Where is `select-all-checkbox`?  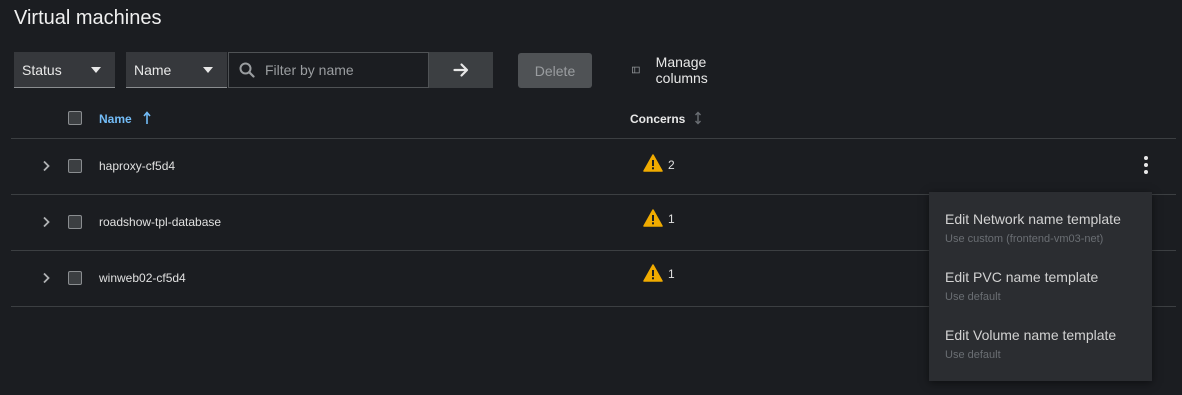
select-all-checkbox is located at coordinates (75, 118).